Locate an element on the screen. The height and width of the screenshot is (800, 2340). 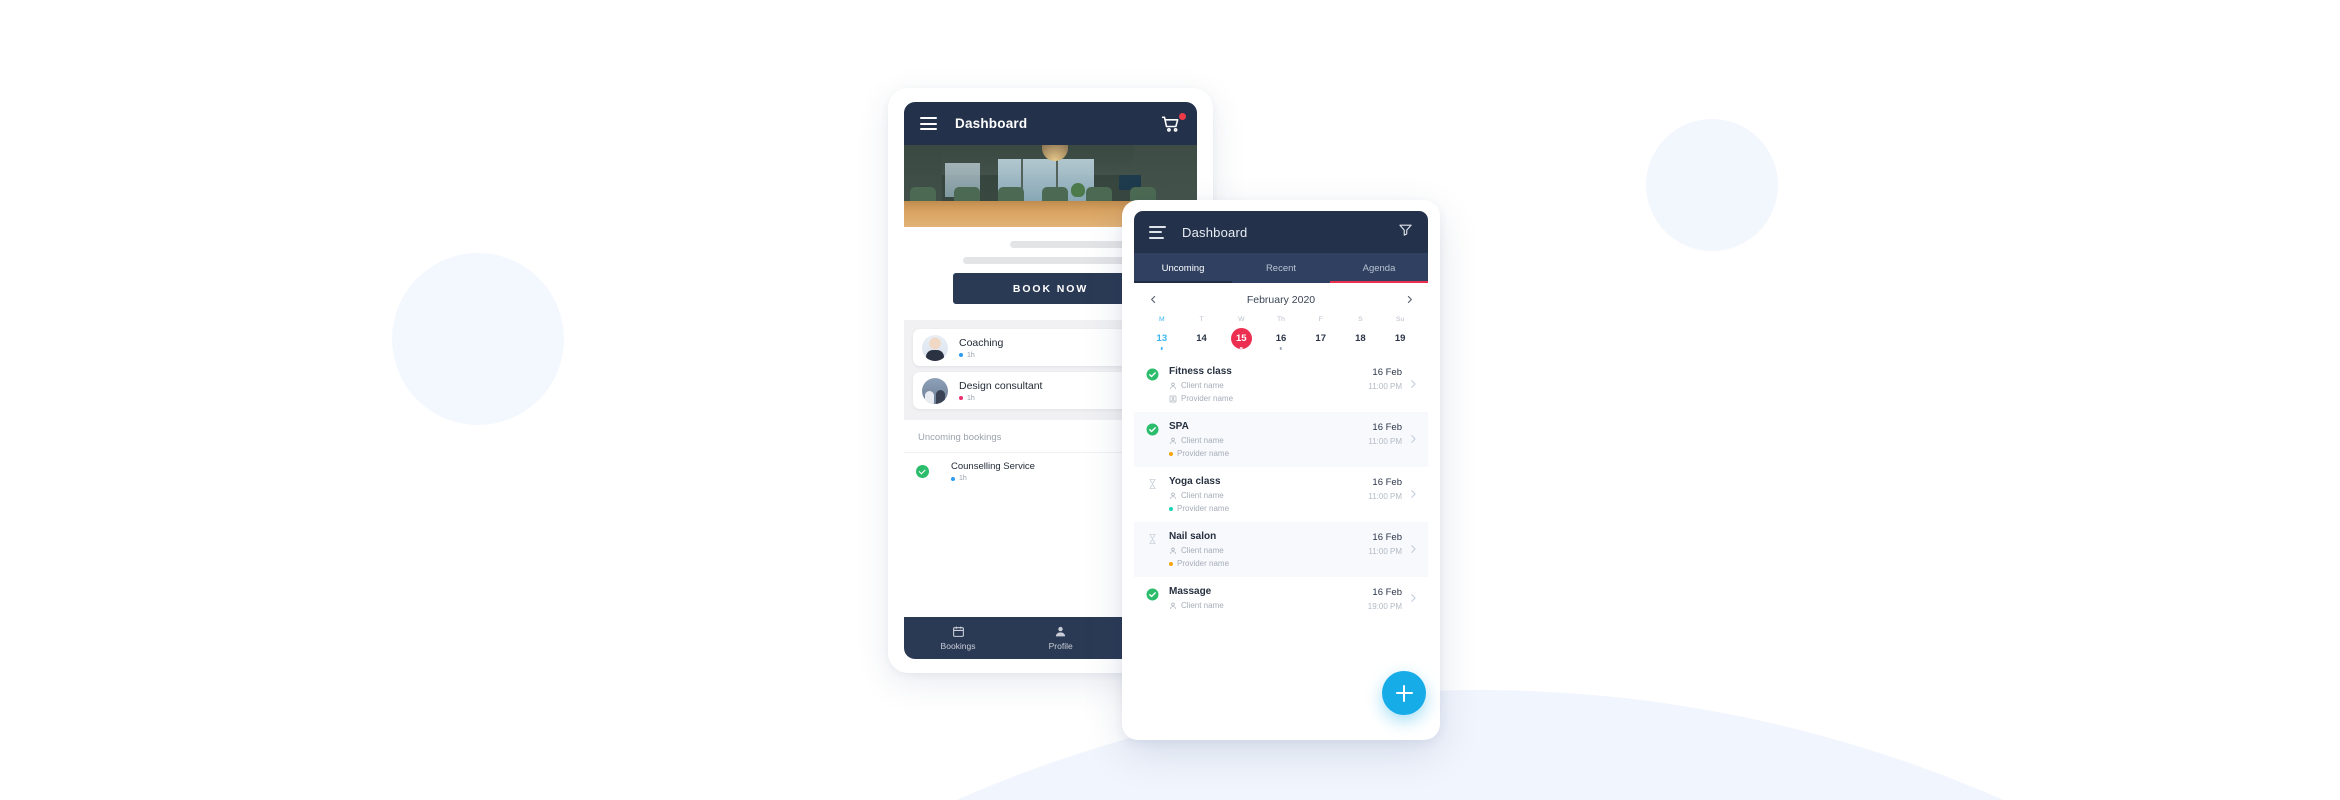
appointment-title: SPA is located at coordinates (1179, 426).